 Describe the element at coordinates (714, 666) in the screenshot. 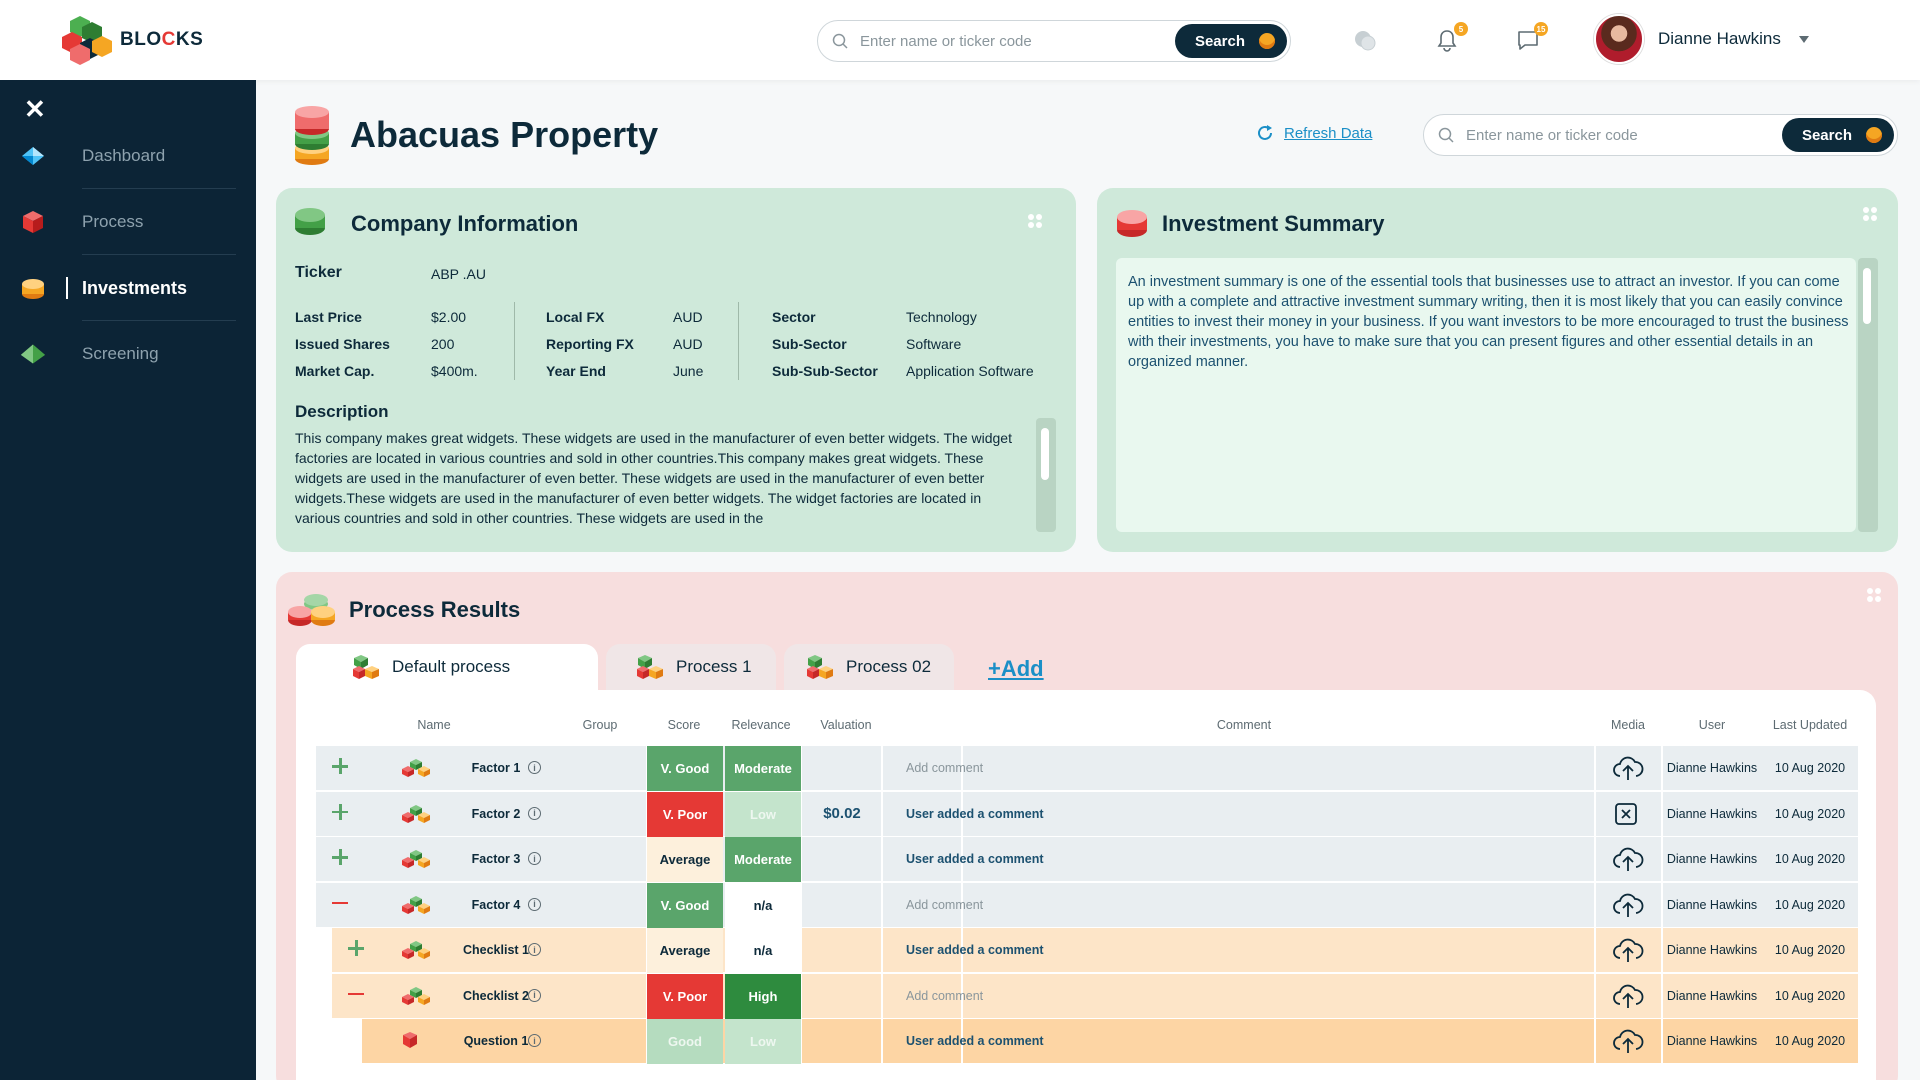

I see `tab-label: Process 1` at that location.